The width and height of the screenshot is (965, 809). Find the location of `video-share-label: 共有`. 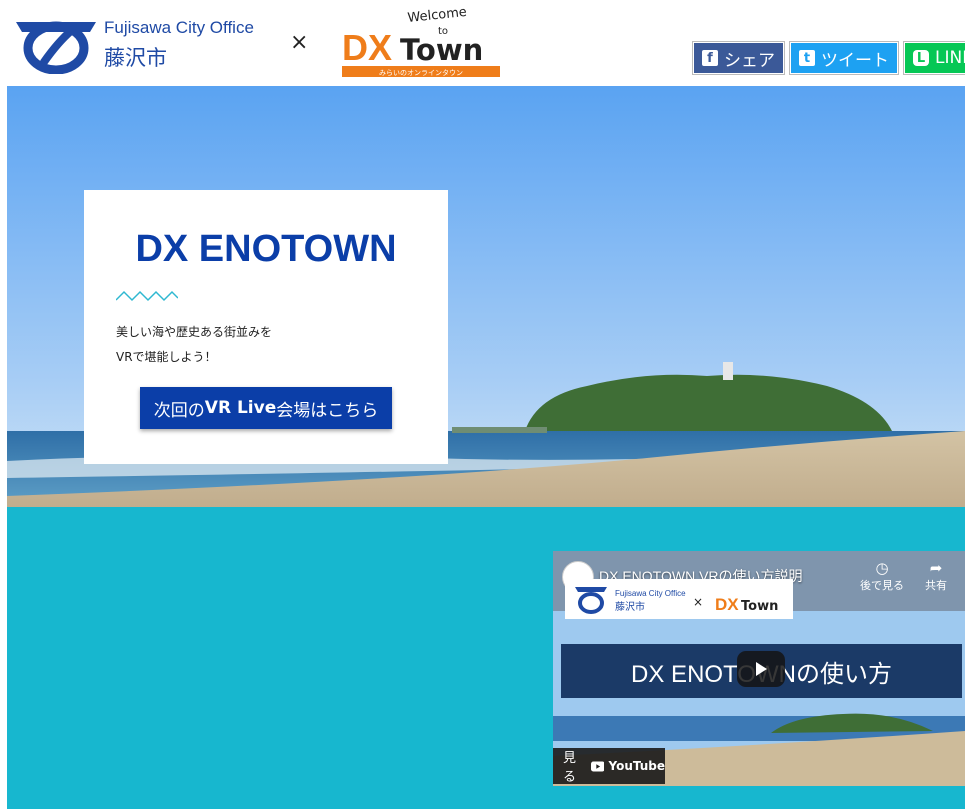

video-share-label: 共有 is located at coordinates (936, 585).